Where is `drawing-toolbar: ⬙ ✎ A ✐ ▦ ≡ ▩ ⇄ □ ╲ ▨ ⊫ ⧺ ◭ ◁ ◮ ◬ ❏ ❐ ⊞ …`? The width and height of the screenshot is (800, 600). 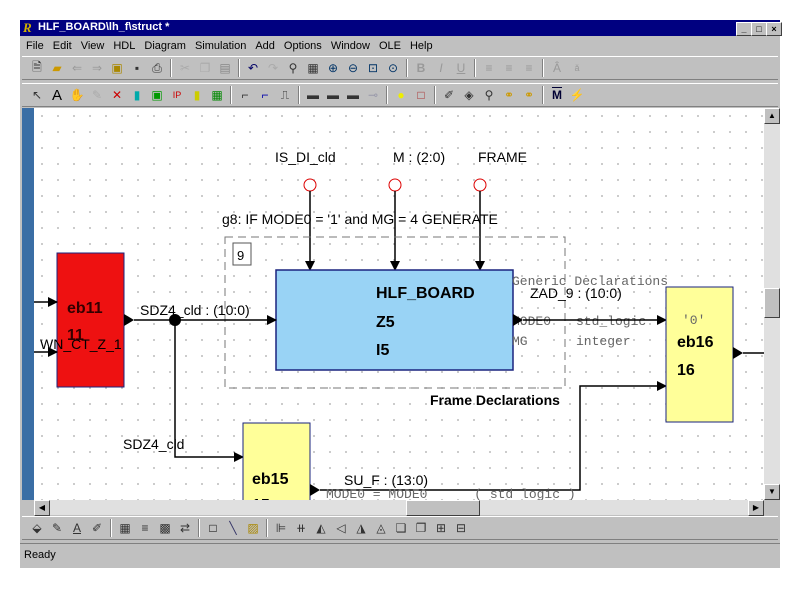
drawing-toolbar: ⬙ ✎ A ✐ ▦ ≡ ▩ ⇄ □ ╲ ▨ ⊫ ⧺ ◭ ◁ ◮ ◬ ❏ ❐ ⊞ … is located at coordinates (400, 528).